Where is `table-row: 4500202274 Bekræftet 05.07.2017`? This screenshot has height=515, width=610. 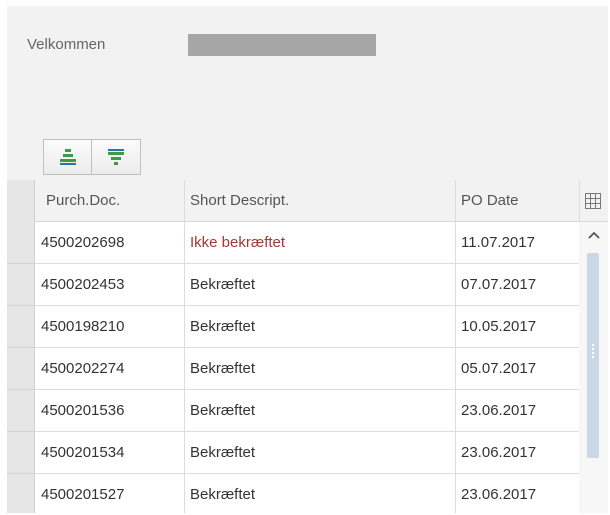
table-row: 4500202274 Bekræftet 05.07.2017 is located at coordinates (307, 369).